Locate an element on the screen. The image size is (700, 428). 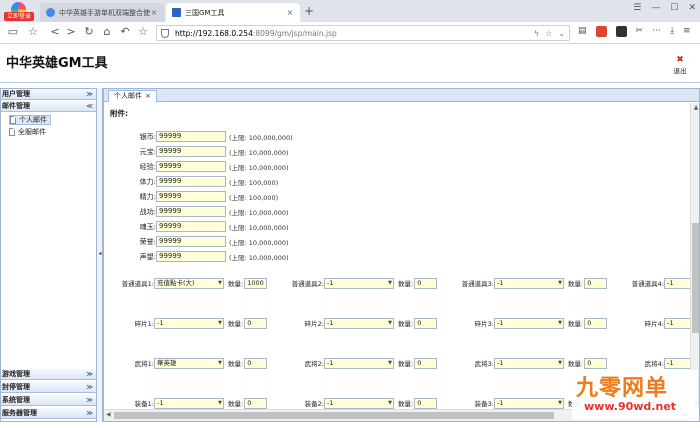
browser-tab-2: 三国GM工具 × is located at coordinates (233, 12).